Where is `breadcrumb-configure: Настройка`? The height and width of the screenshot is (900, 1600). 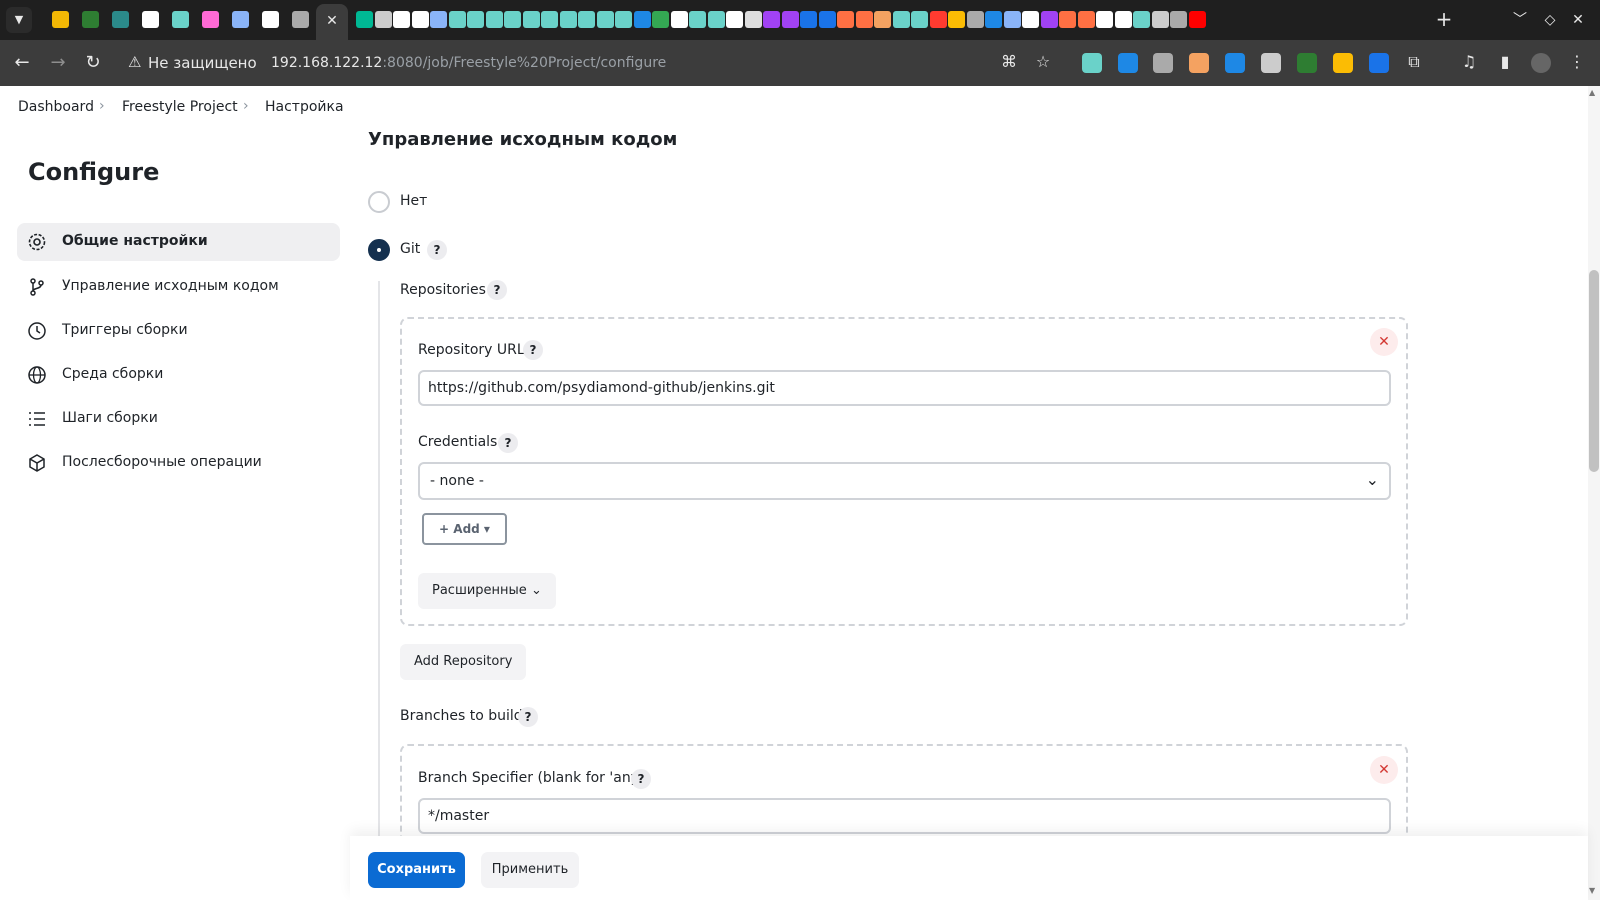
breadcrumb-configure: Настройка is located at coordinates (304, 107).